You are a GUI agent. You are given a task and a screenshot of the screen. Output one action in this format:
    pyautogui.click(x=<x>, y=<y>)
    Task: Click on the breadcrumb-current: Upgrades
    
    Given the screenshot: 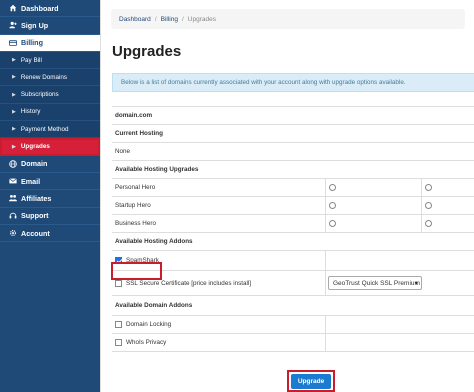 What is the action you would take?
    pyautogui.click(x=201, y=19)
    